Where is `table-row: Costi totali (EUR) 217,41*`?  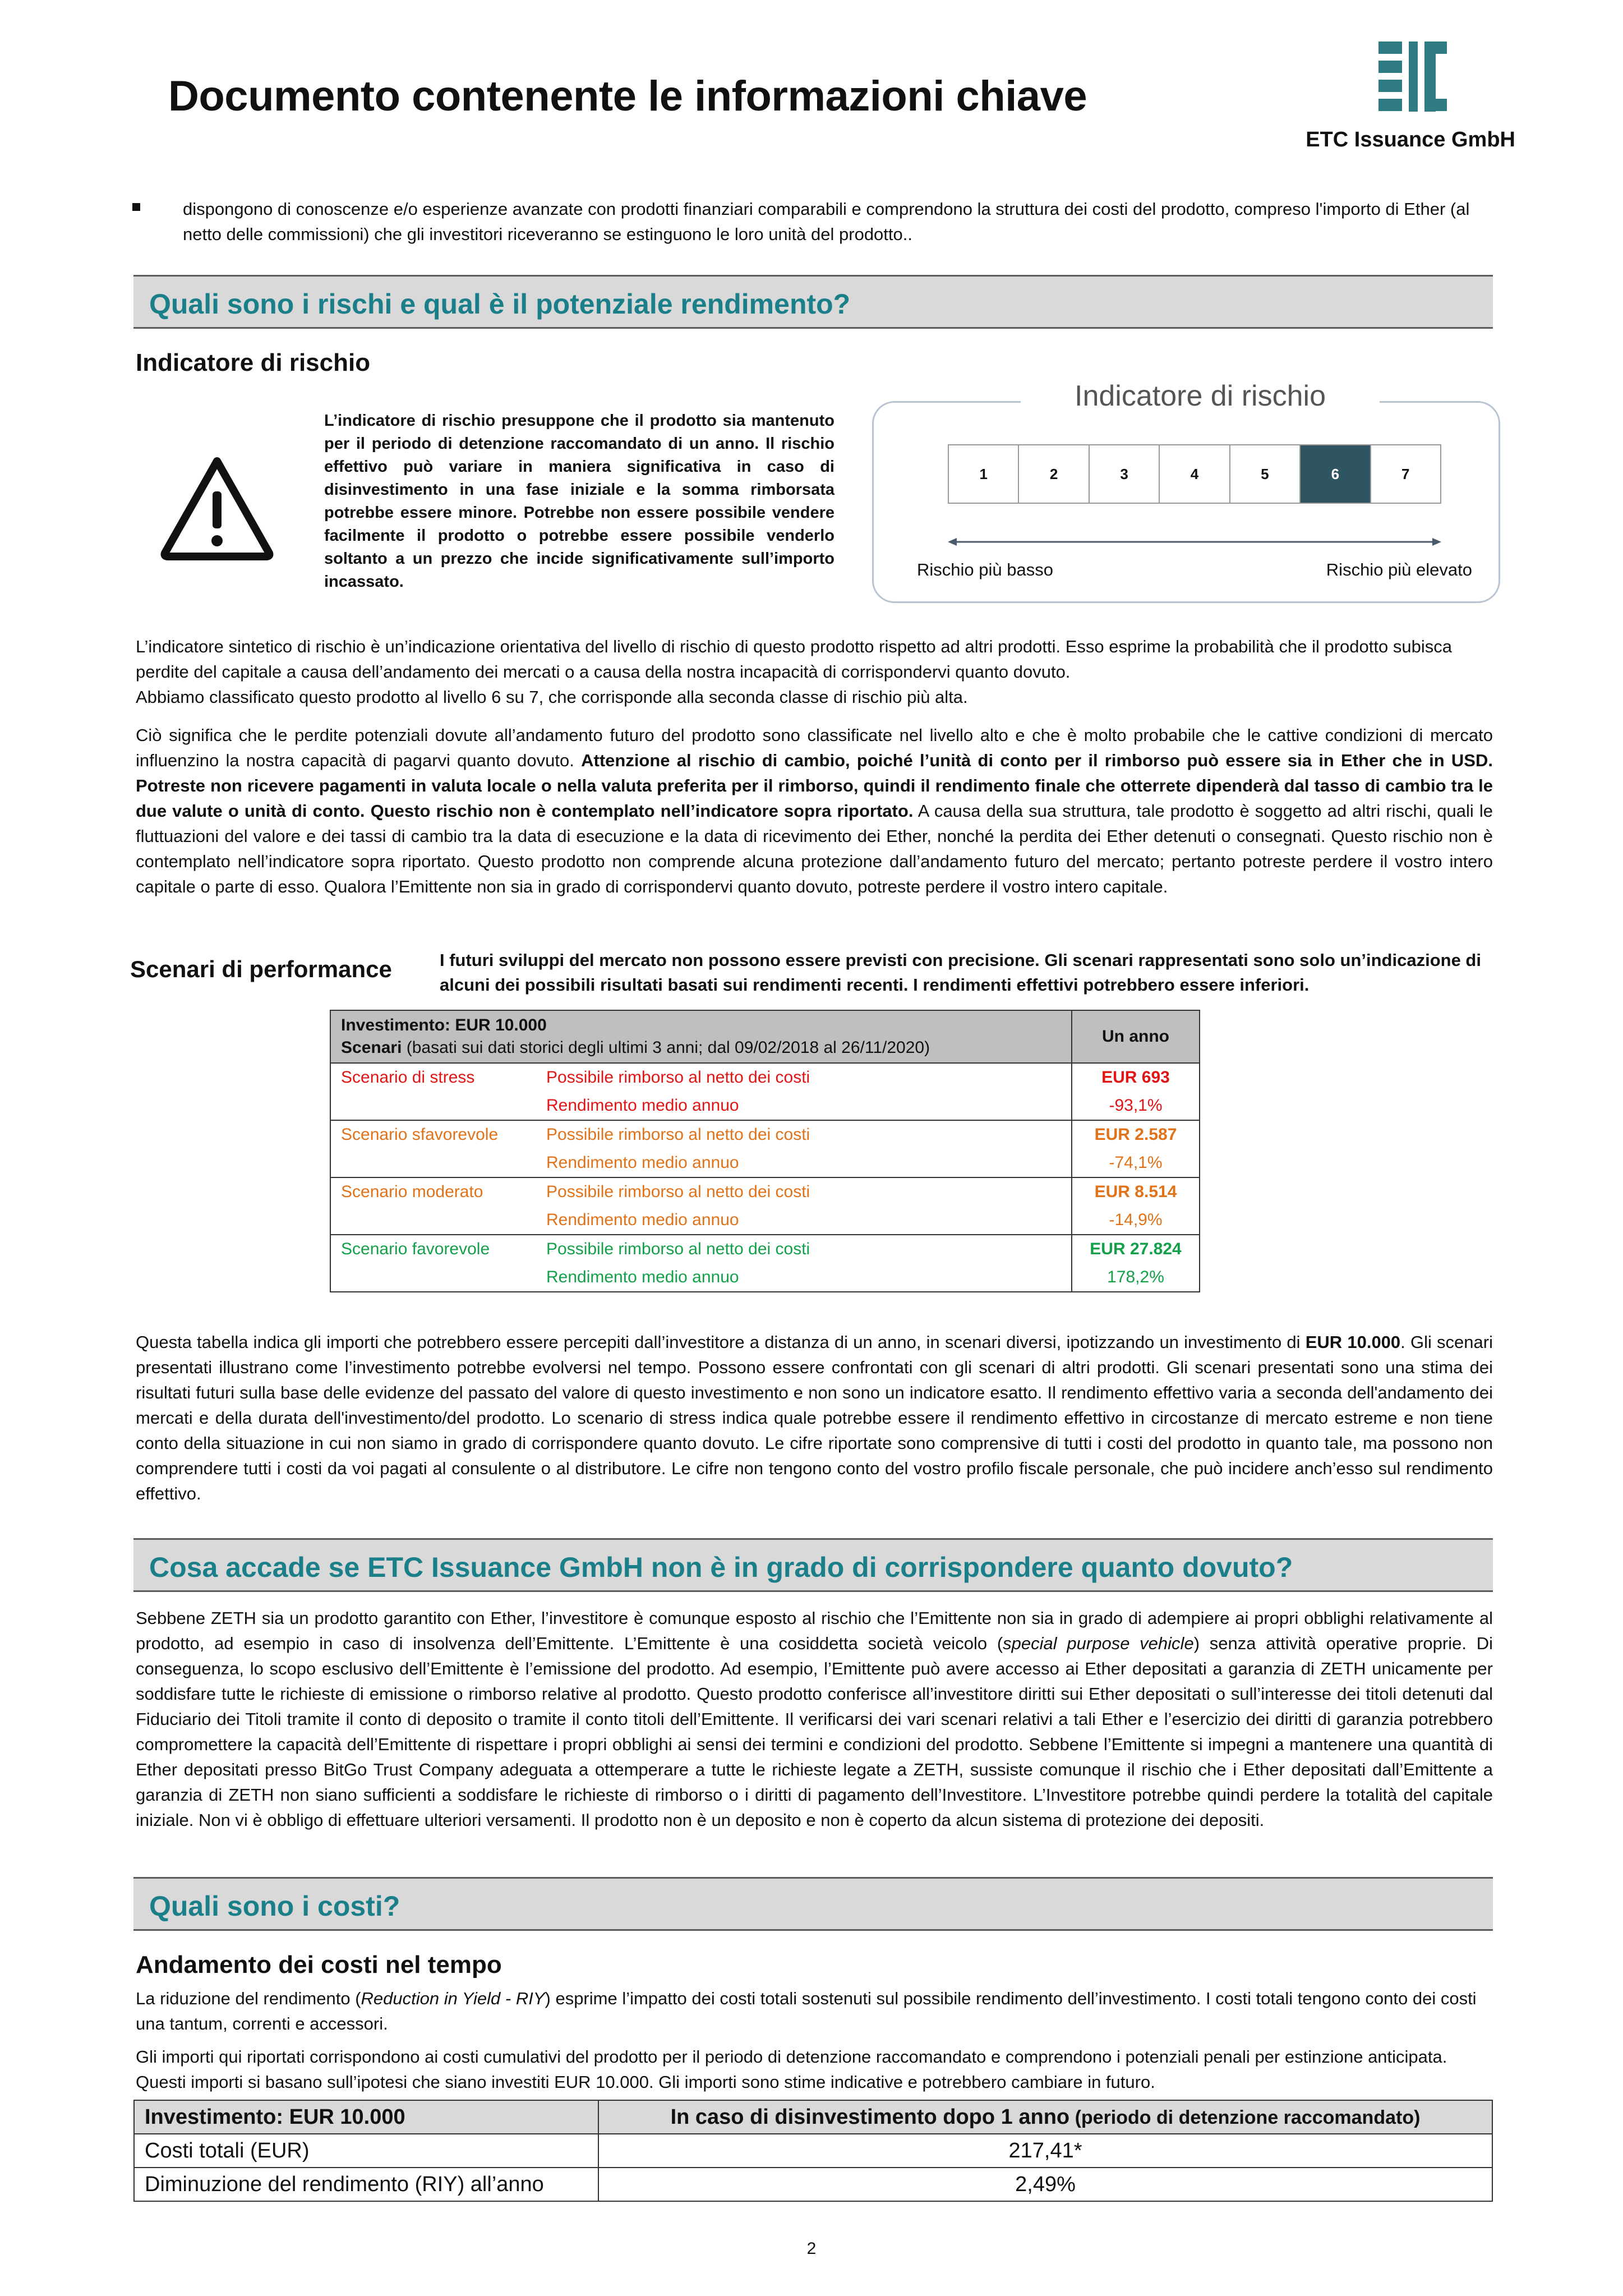
table-row: Costi totali (EUR) 217,41* is located at coordinates (813, 2150).